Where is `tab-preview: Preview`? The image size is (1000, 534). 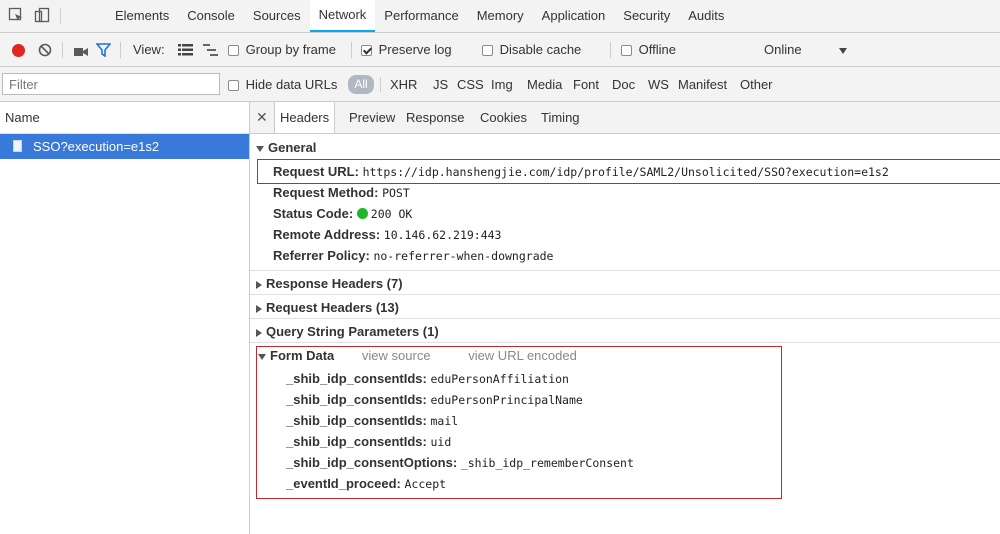 tab-preview: Preview is located at coordinates (372, 117).